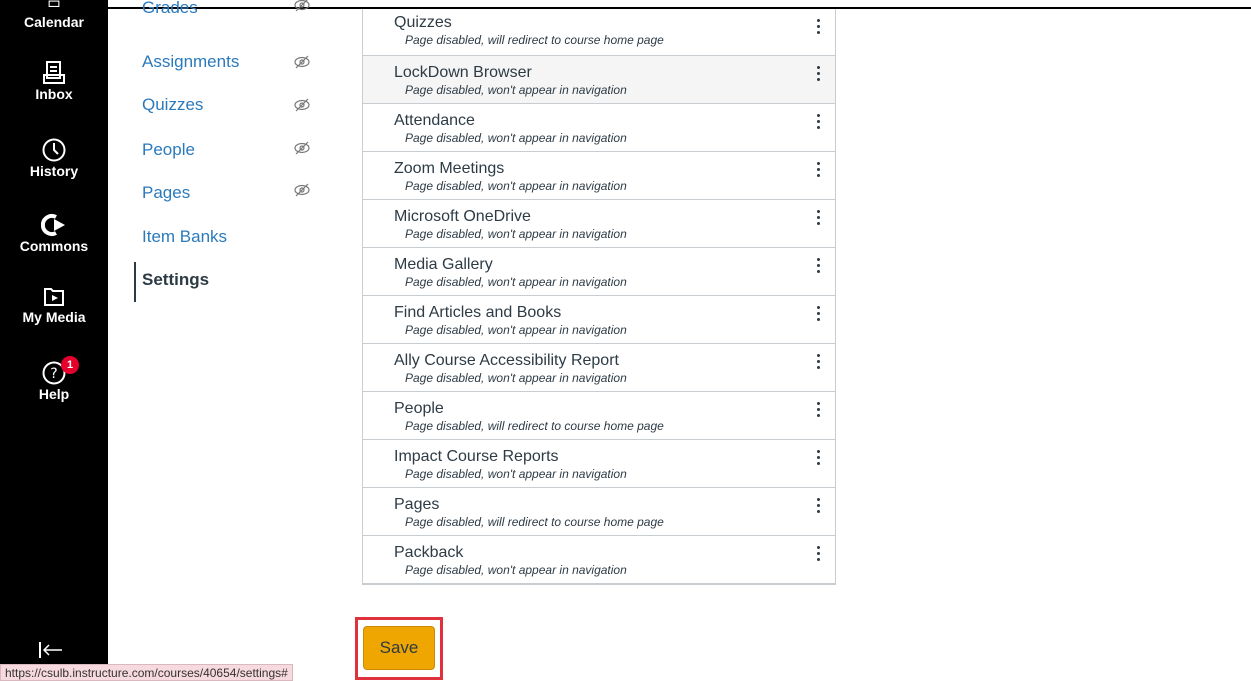 The height and width of the screenshot is (681, 1251). I want to click on course-nav-settings: Settings, so click(175, 280).